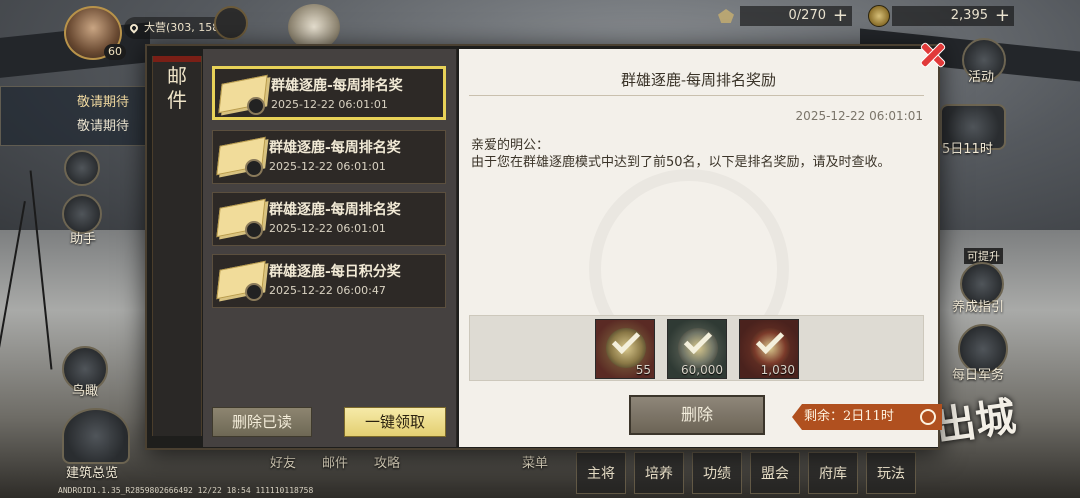 Image resolution: width=1080 pixels, height=498 pixels. I want to click on building-overview-icon, so click(96, 436).